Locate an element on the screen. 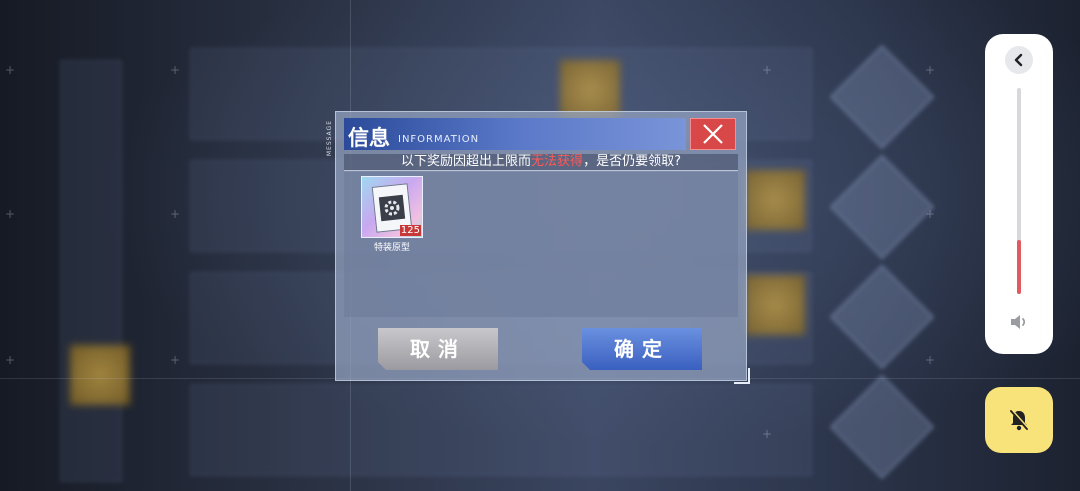 Image resolution: width=1080 pixels, height=491 pixels. mute-button is located at coordinates (1019, 420).